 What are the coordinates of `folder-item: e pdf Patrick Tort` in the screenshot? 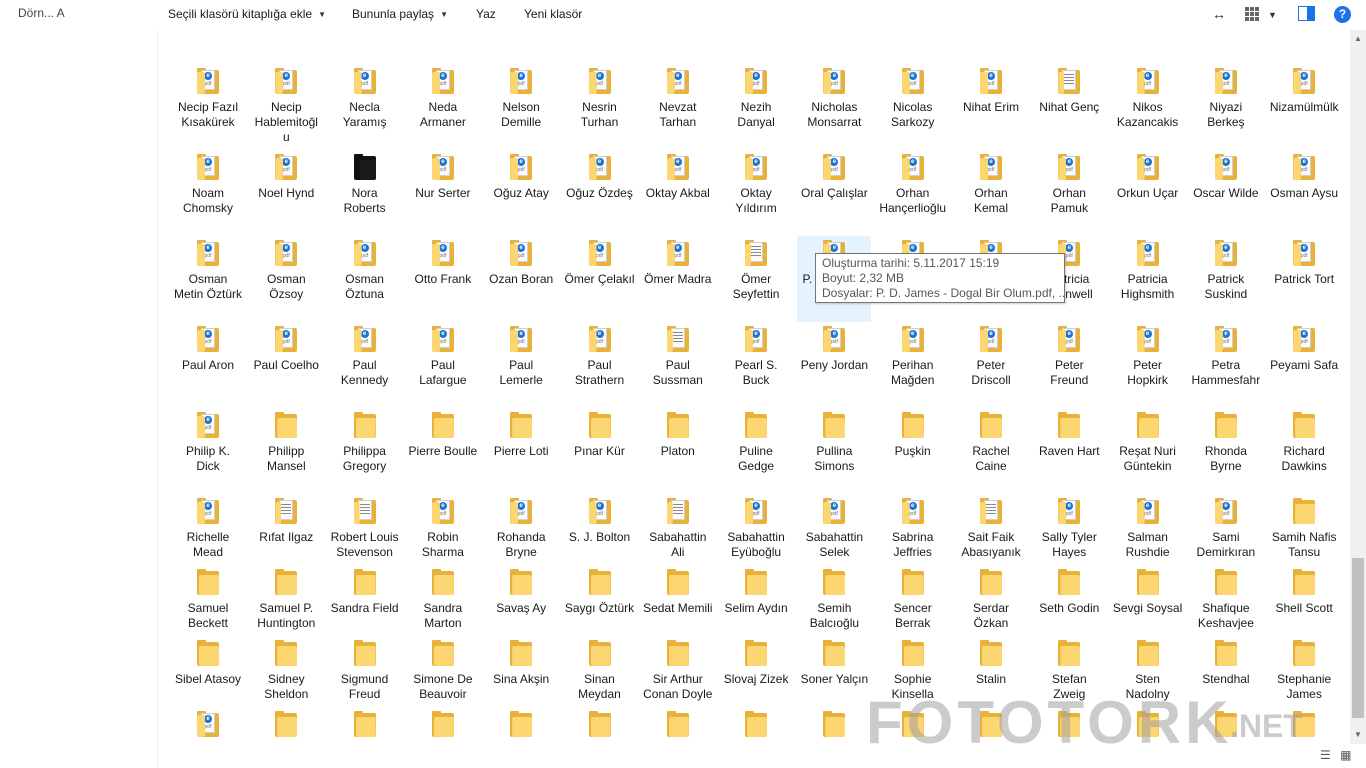 It's located at (1304, 279).